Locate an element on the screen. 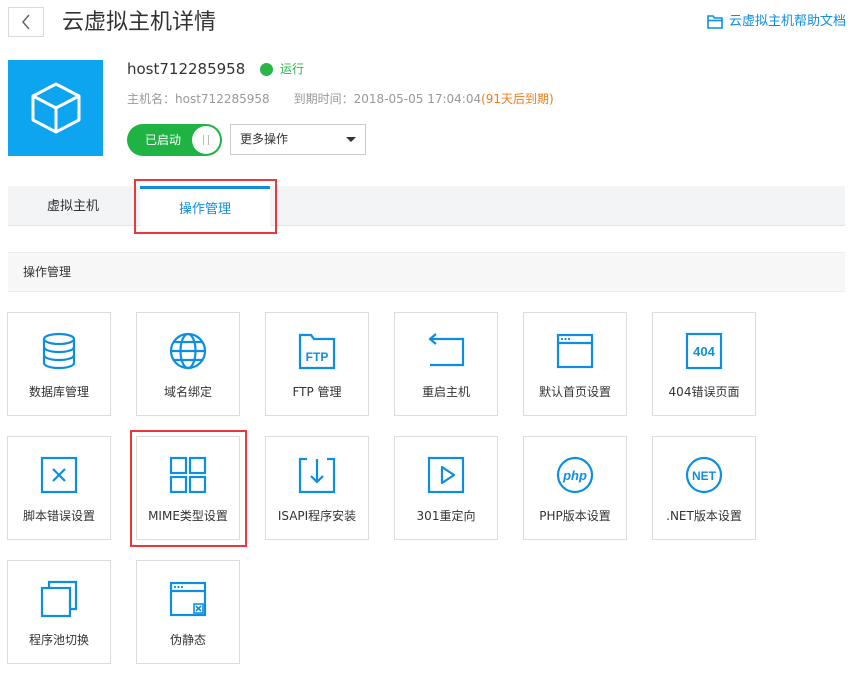 The height and width of the screenshot is (674, 860). net-icon: NET is located at coordinates (704, 475).